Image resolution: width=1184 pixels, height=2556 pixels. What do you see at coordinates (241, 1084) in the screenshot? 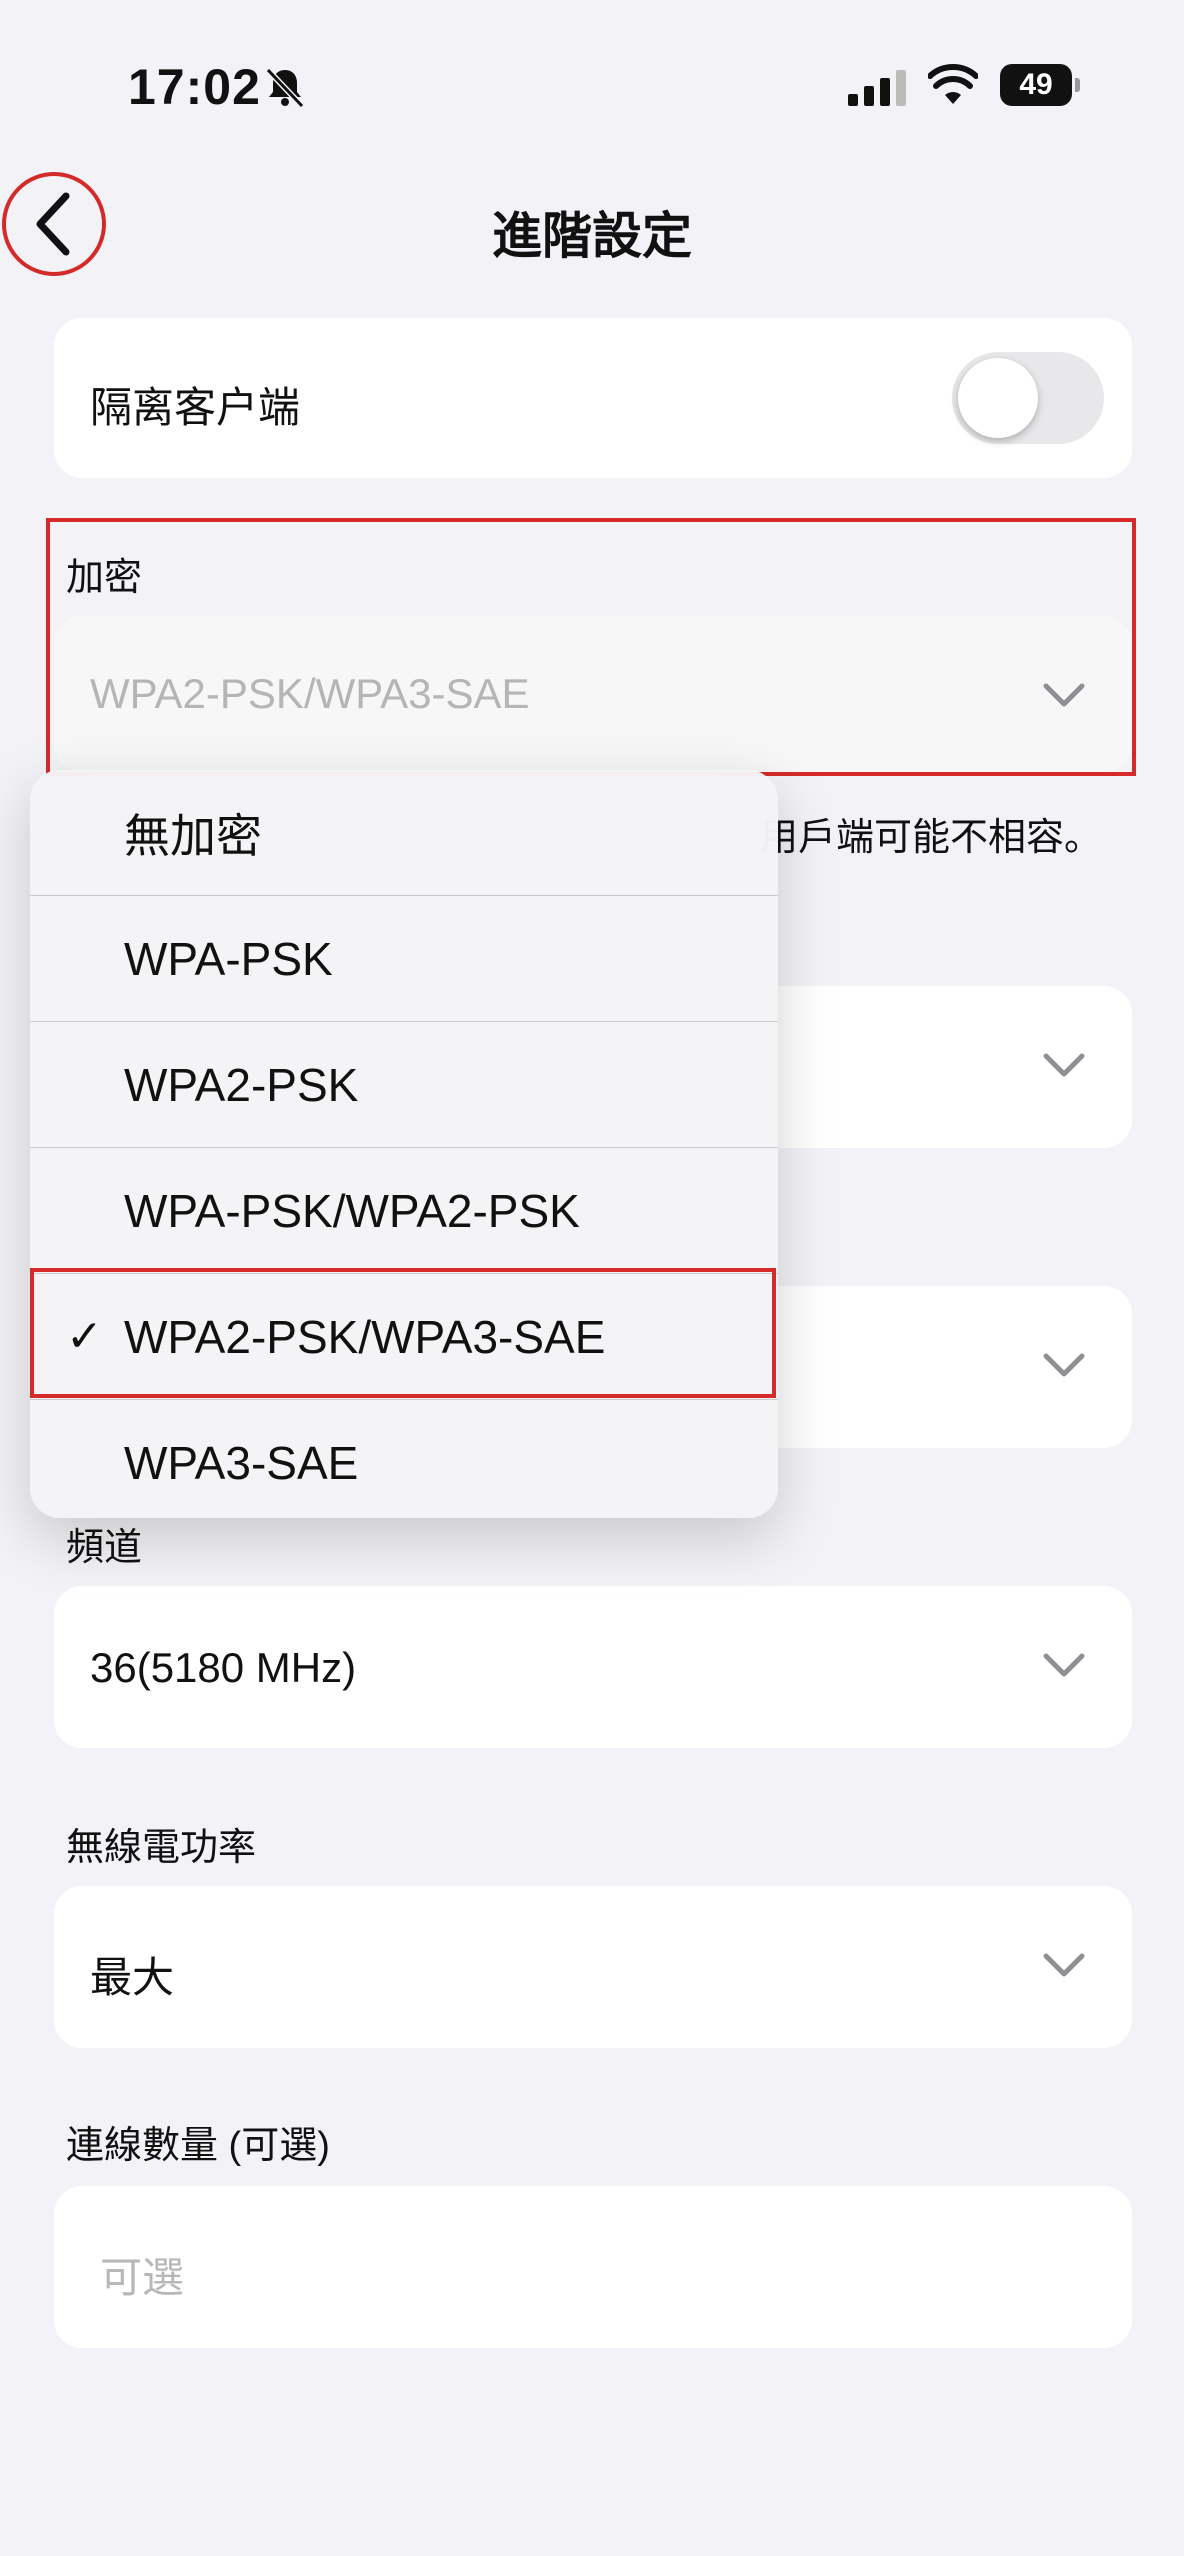
I see `menu-item-label: WPA2-PSK` at bounding box center [241, 1084].